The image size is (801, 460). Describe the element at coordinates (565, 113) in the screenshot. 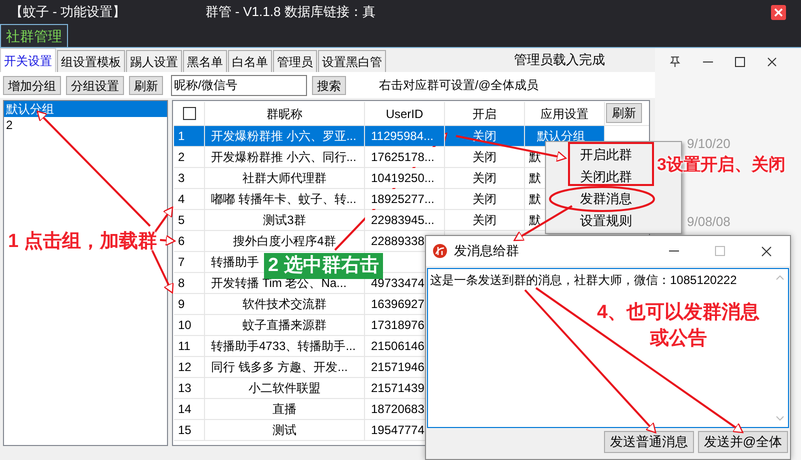

I see `column-header: 应用设置` at that location.